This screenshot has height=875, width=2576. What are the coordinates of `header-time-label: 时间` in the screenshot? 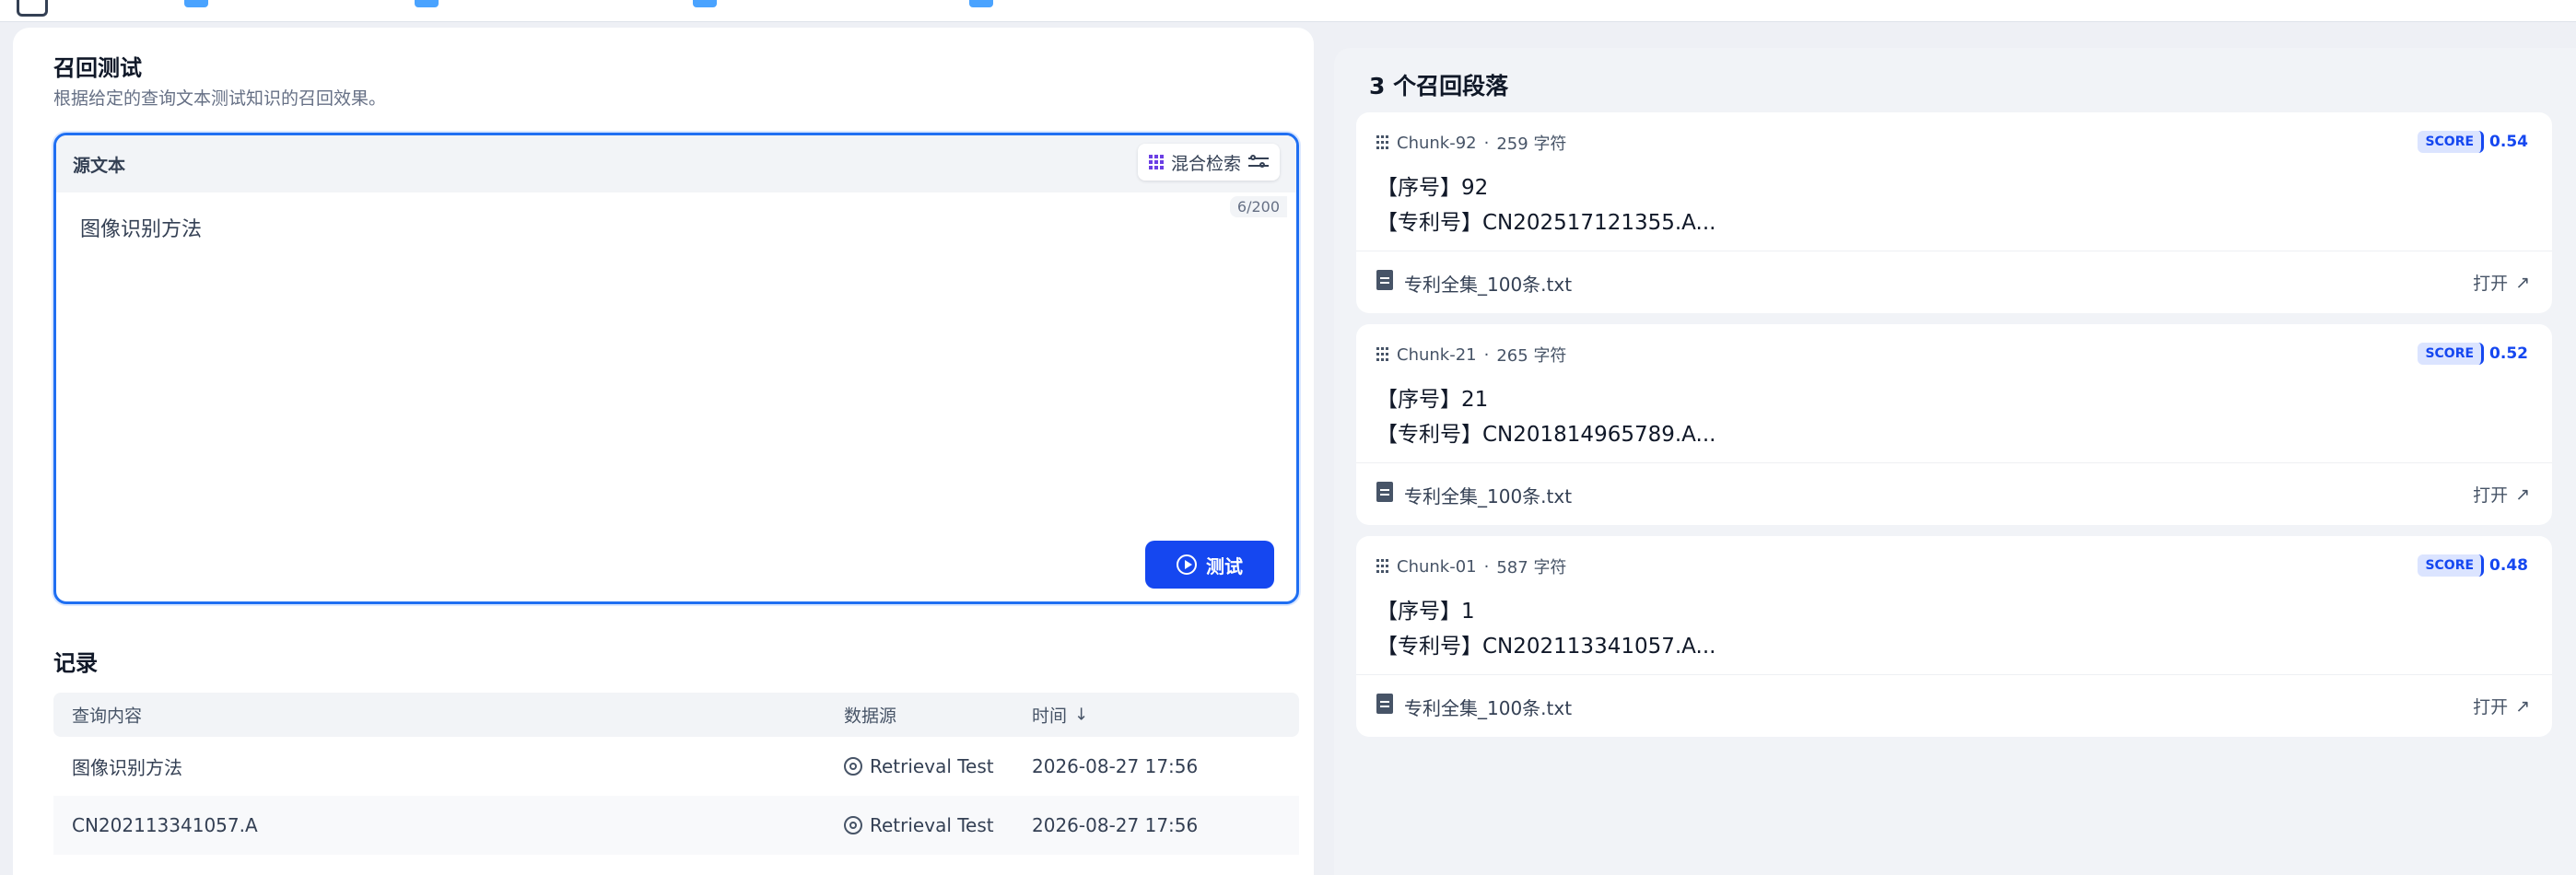 It's located at (1050, 716).